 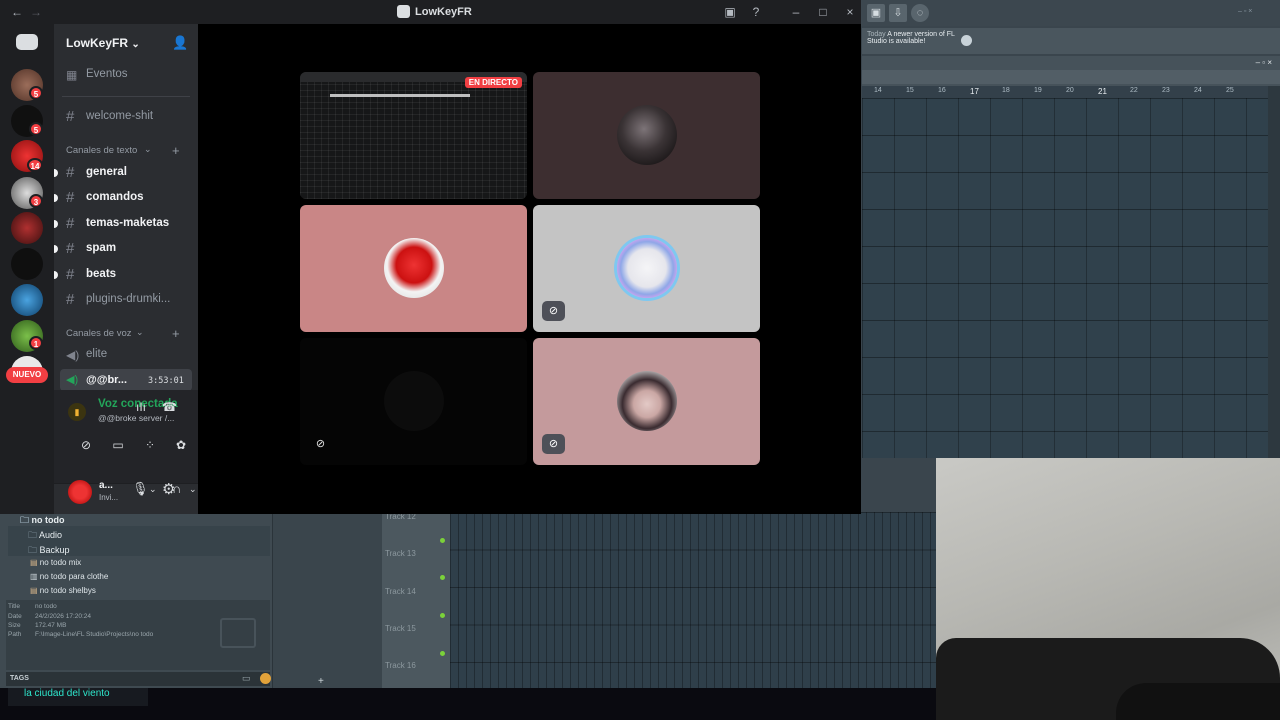 I want to click on forward-arrow-icon: →, so click(x=36, y=12).